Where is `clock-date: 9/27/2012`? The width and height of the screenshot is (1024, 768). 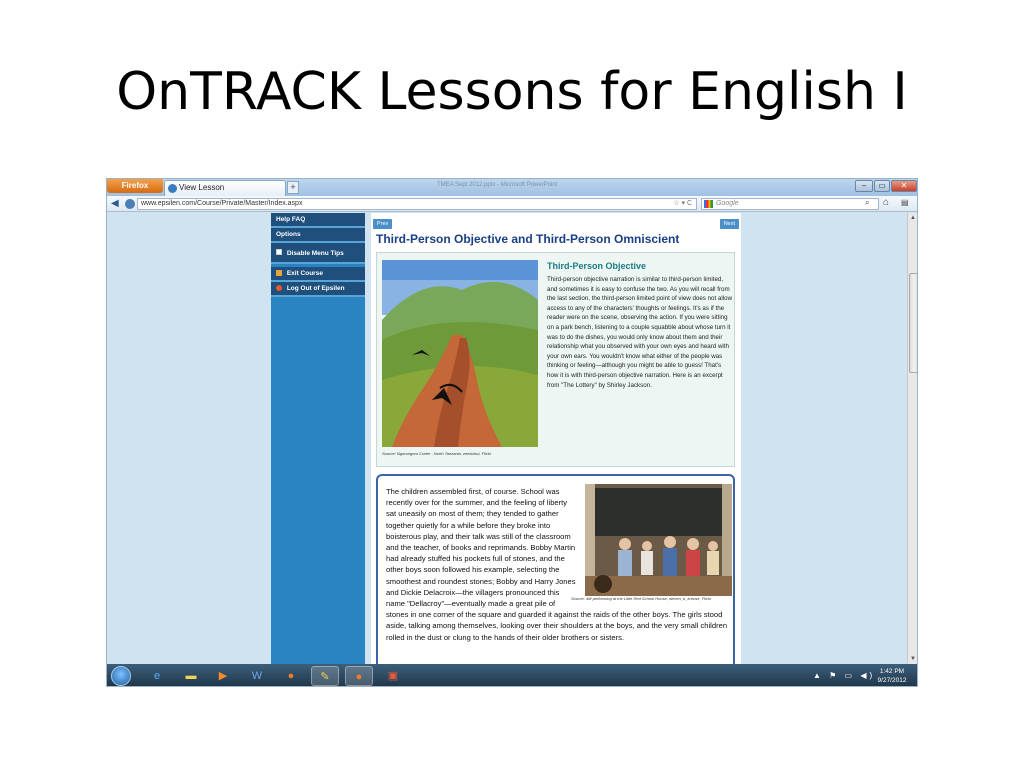
clock-date: 9/27/2012 is located at coordinates (892, 680).